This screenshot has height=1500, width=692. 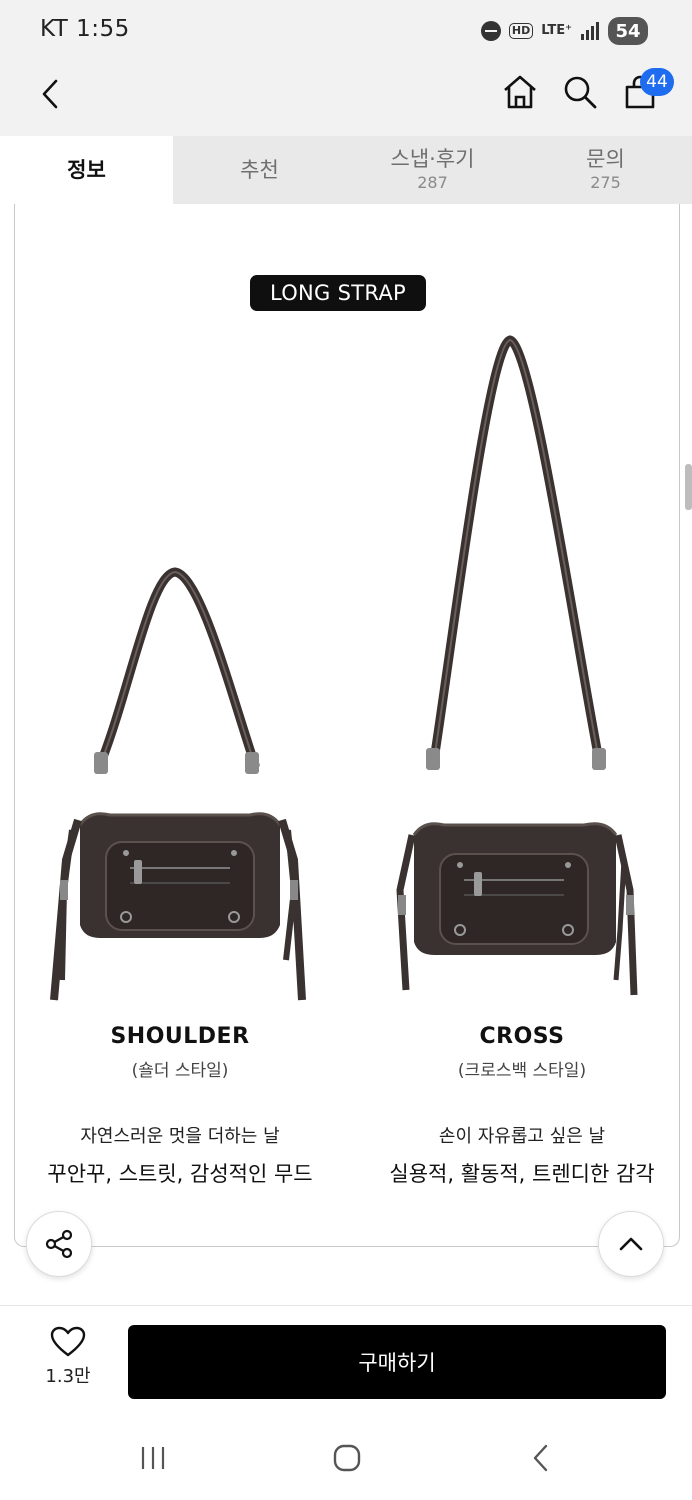 What do you see at coordinates (85, 29) in the screenshot?
I see `status-time: KT 1:55` at bounding box center [85, 29].